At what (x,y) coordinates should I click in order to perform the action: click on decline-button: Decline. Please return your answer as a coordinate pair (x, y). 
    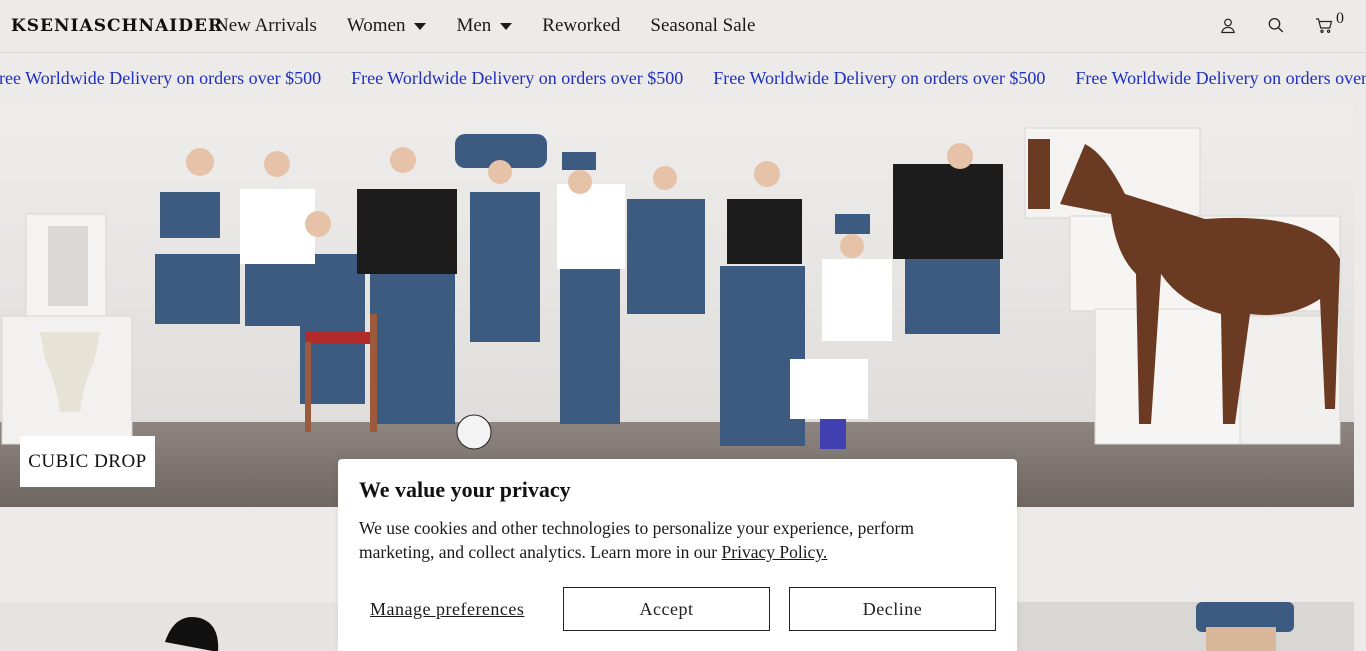
    Looking at the image, I should click on (892, 609).